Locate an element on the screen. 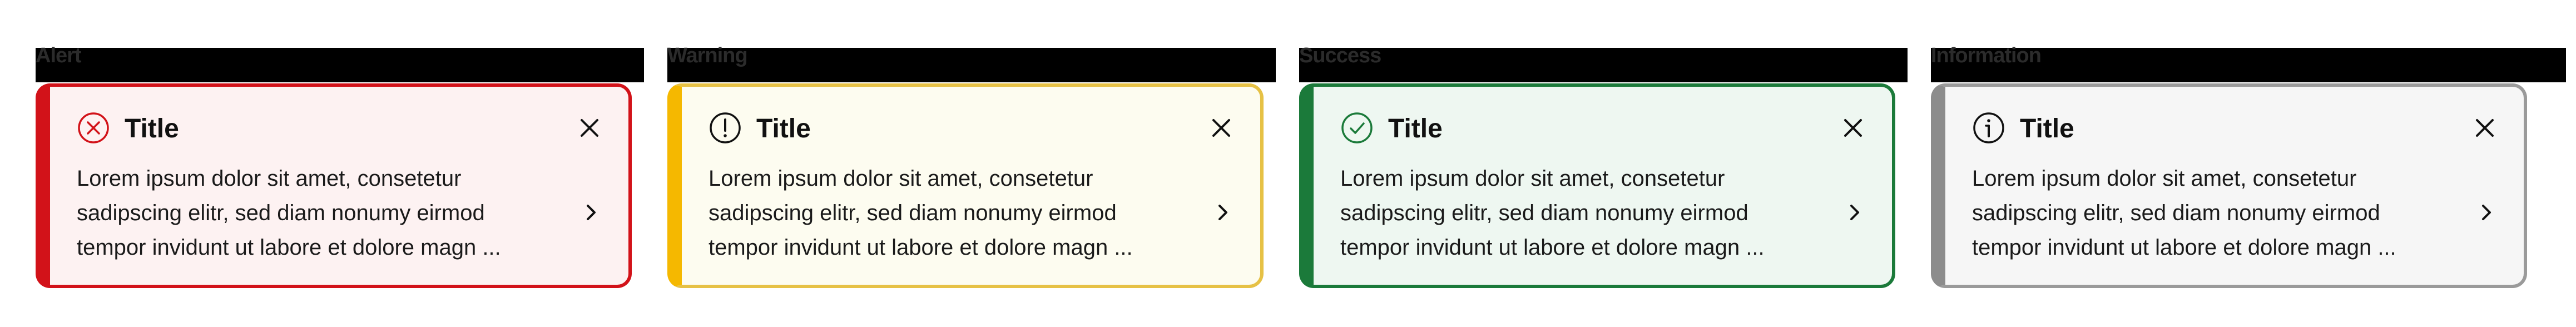  group-label: Warning is located at coordinates (708, 56).